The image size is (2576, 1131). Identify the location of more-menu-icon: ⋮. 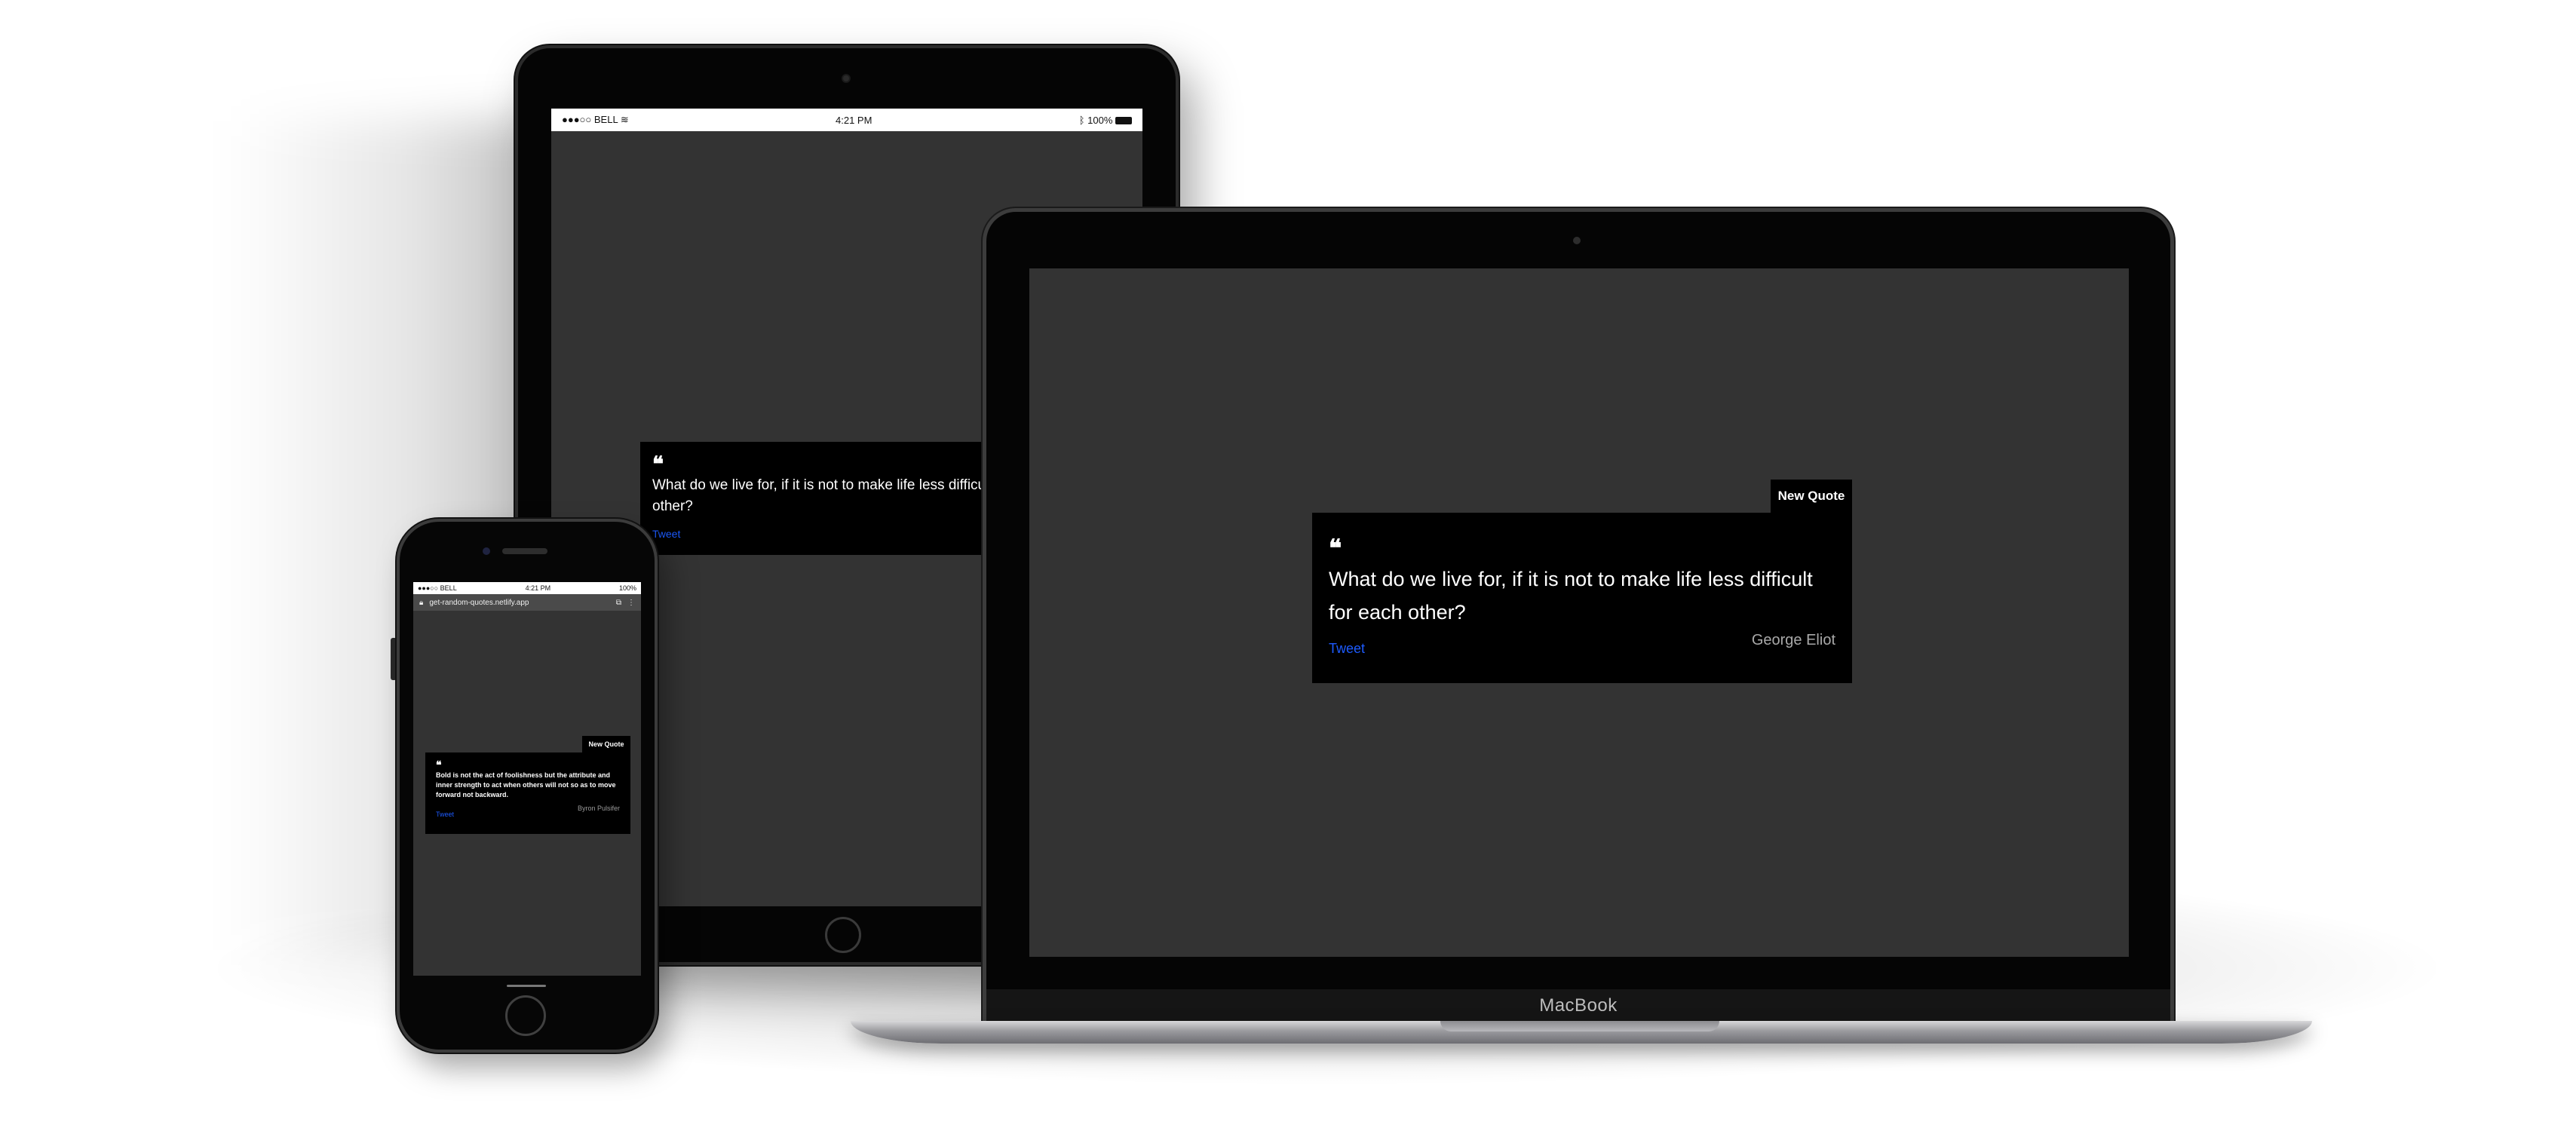
(631, 603).